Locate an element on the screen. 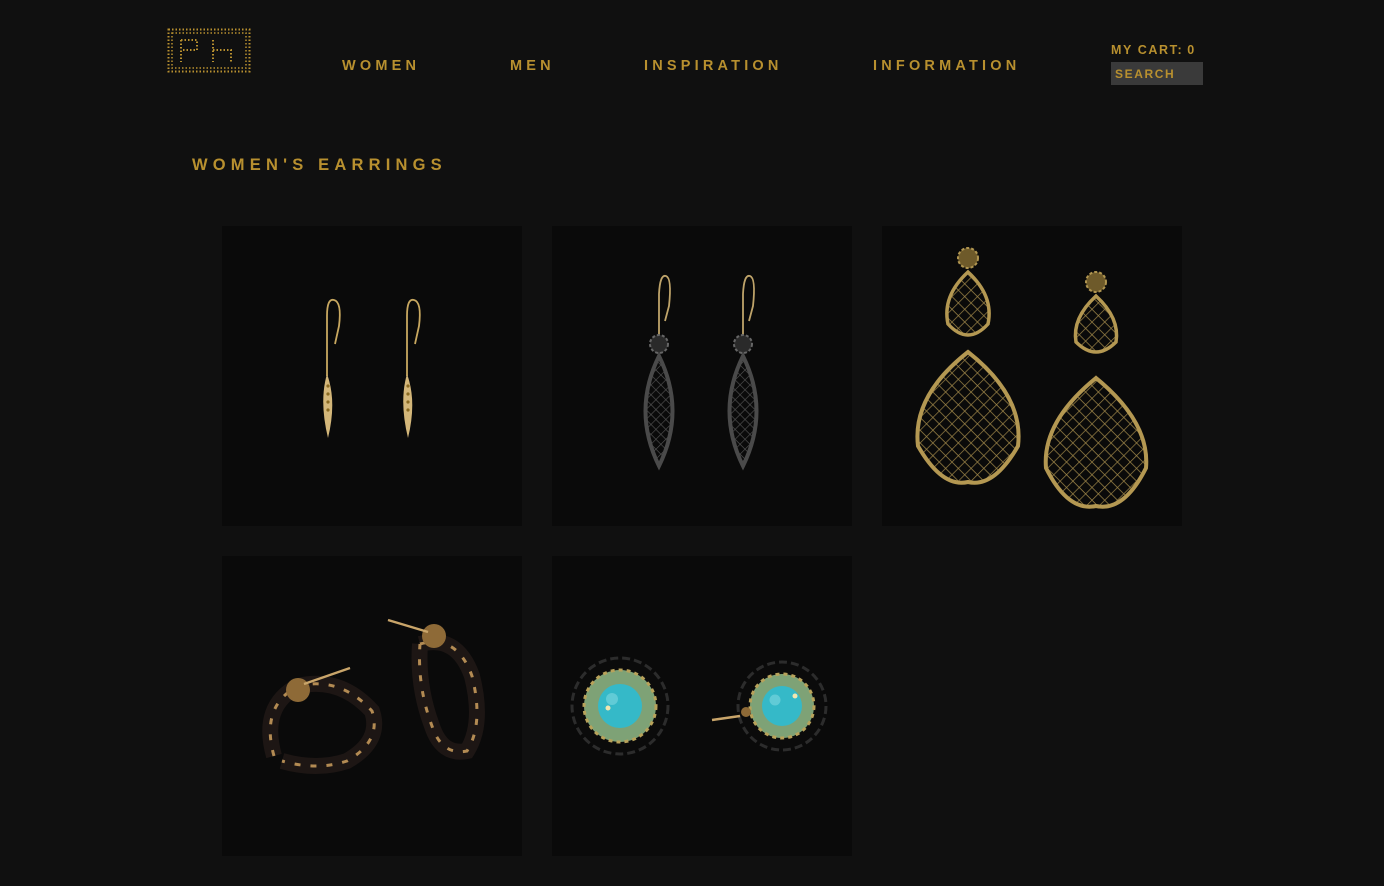 Image resolution: width=1384 pixels, height=886 pixels. nav-men: MEN is located at coordinates (532, 66).